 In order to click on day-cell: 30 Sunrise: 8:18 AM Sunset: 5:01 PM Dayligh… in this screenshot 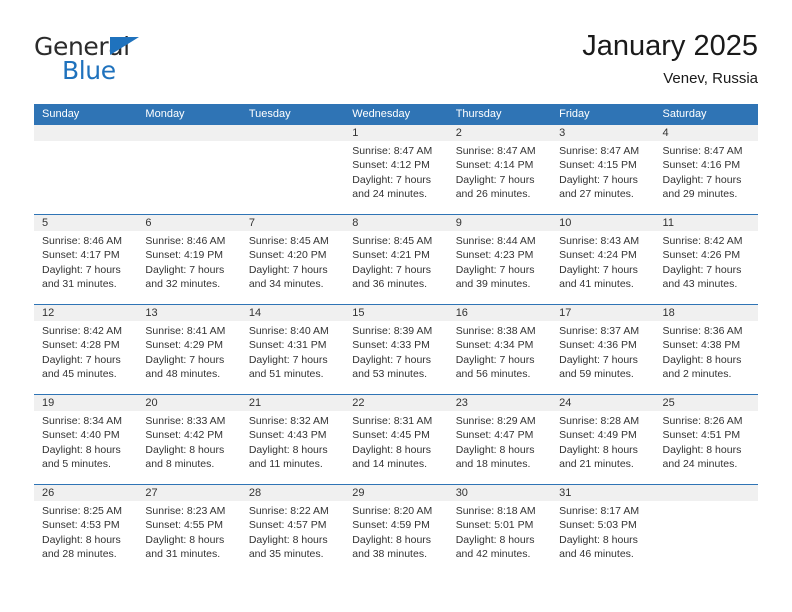, I will do `click(499, 529)`.